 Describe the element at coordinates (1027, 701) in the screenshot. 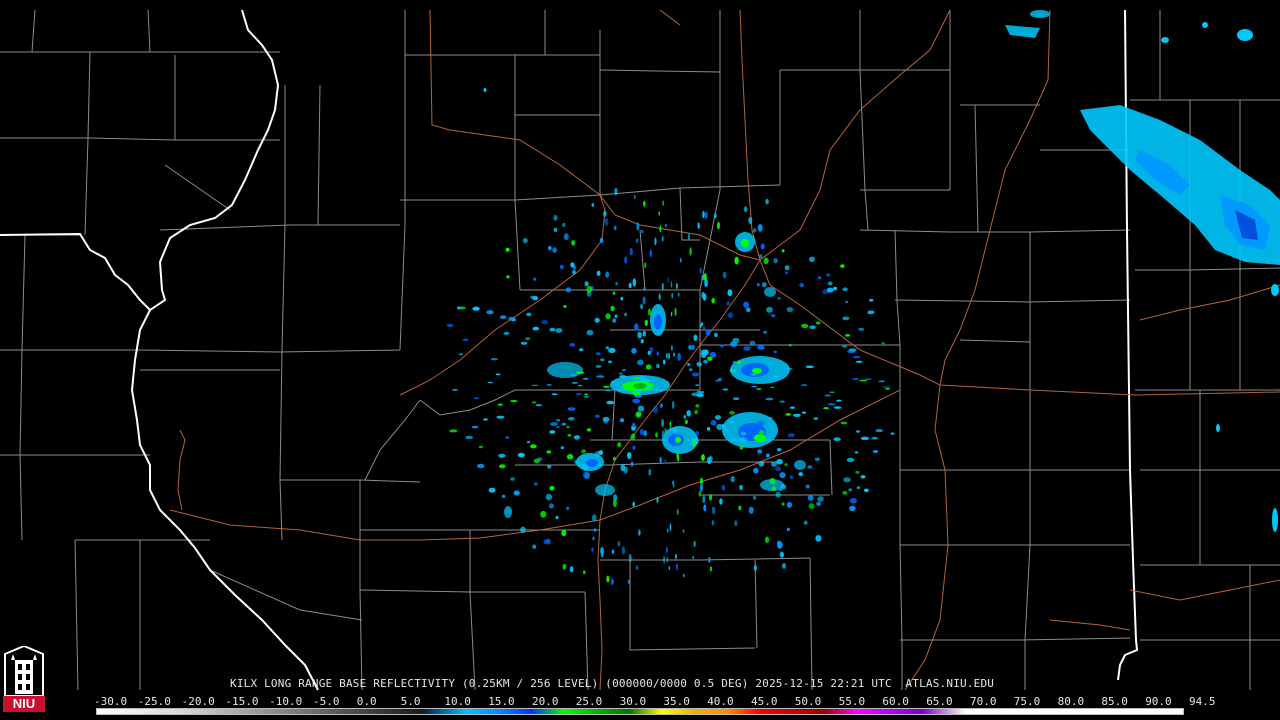

I see `scale-label: 75.0` at that location.